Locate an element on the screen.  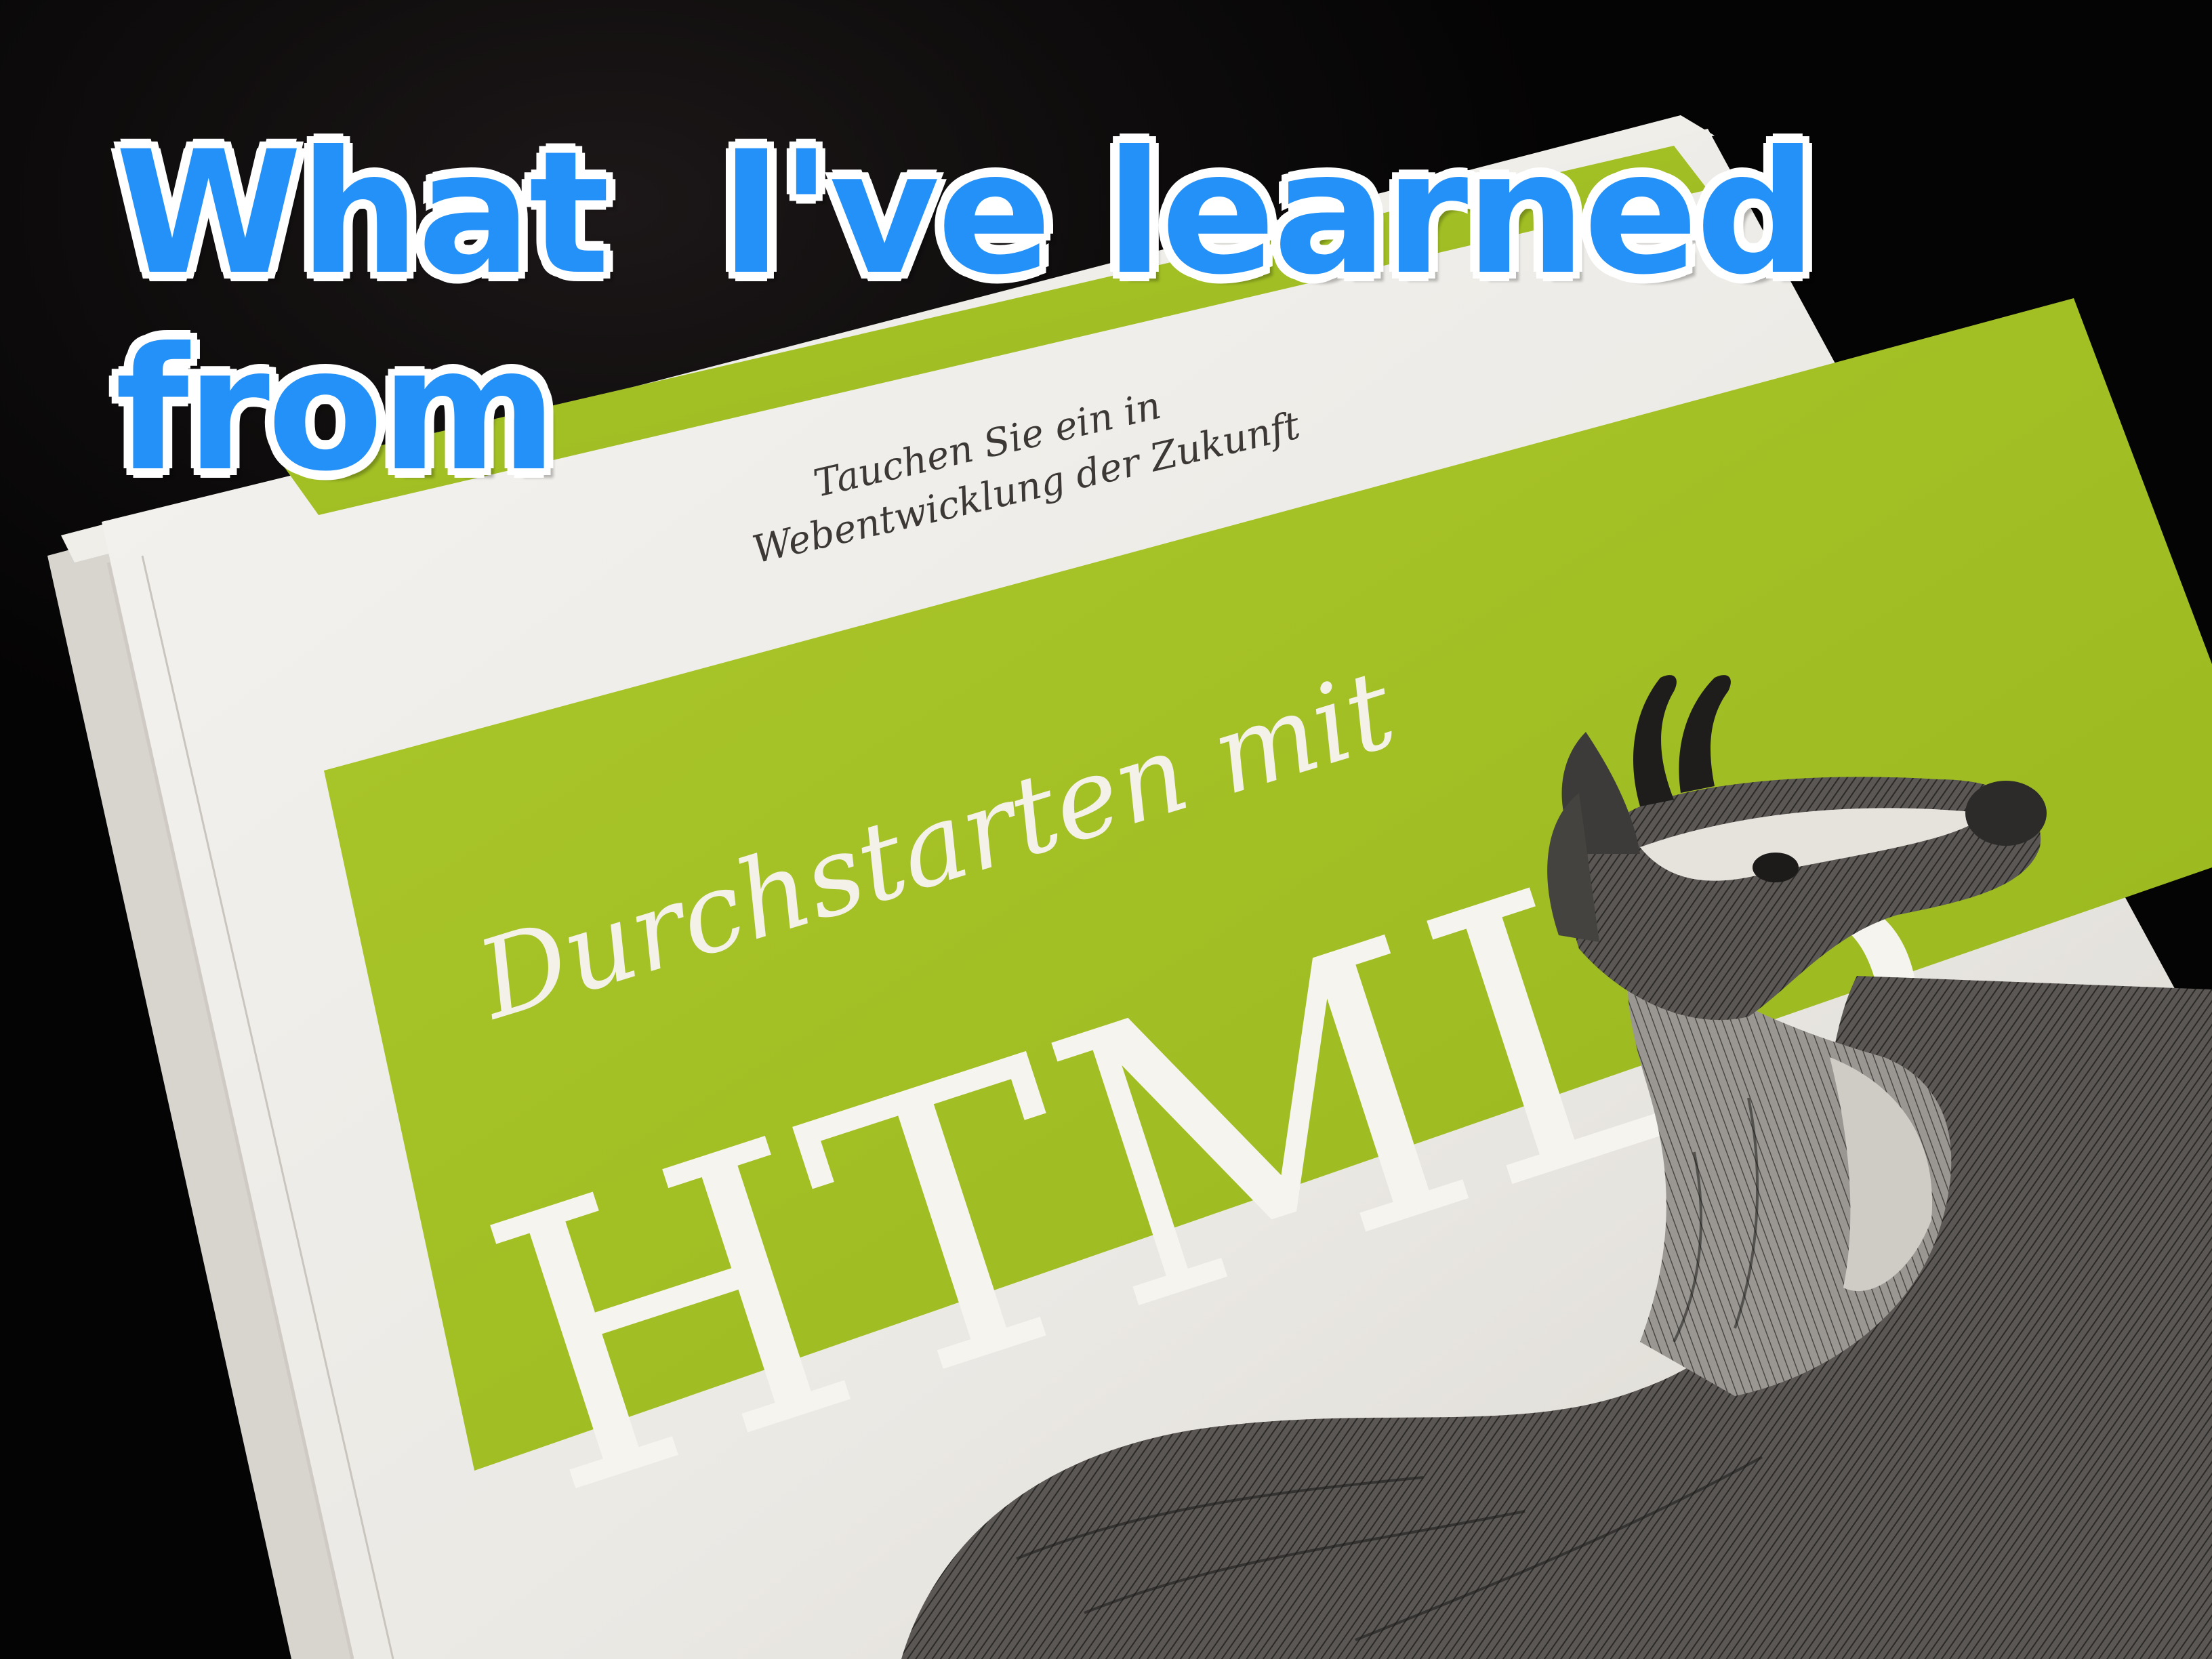
overlay-line-1: What I've learned is located at coordinates (966, 213).